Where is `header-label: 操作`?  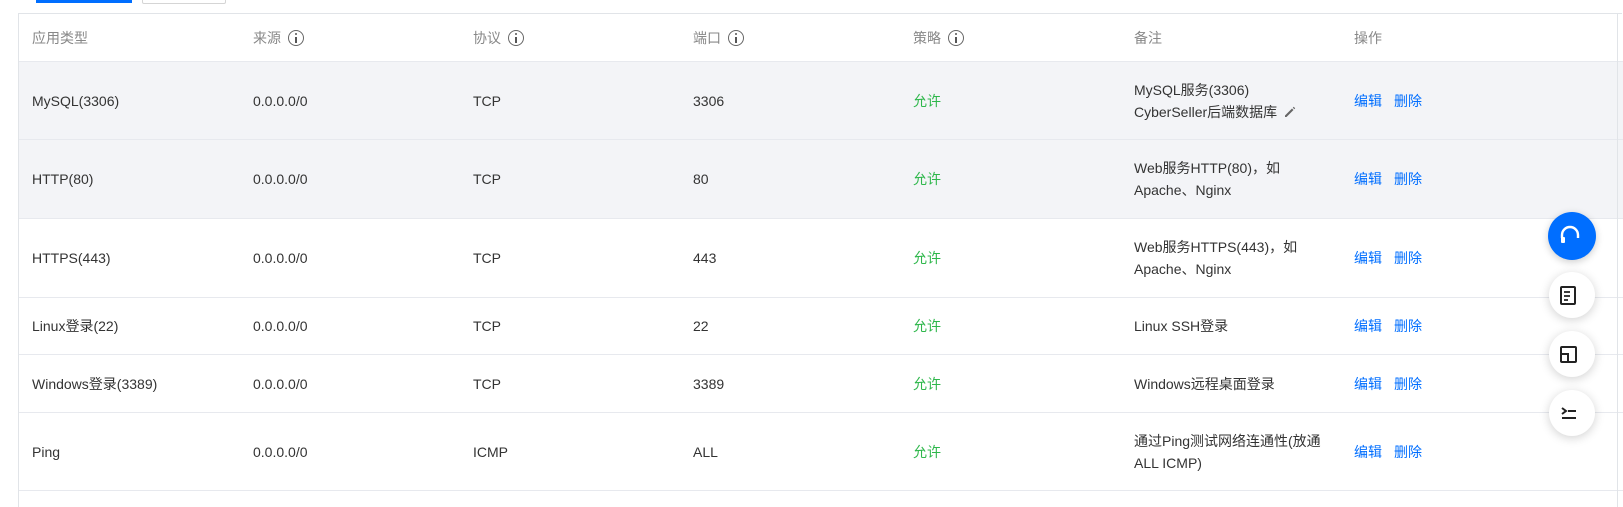
header-label: 操作 is located at coordinates (1368, 37).